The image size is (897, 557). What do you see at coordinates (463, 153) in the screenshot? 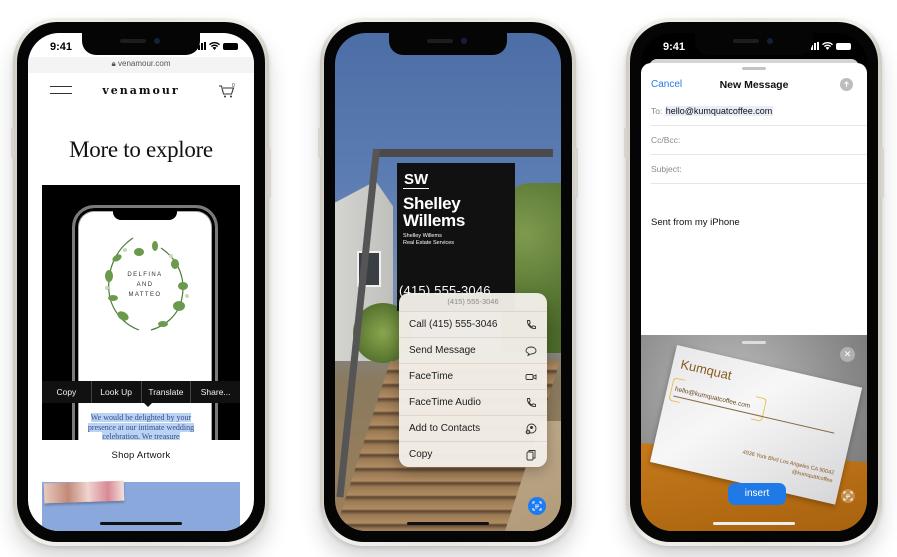
I see `sign-beam` at bounding box center [463, 153].